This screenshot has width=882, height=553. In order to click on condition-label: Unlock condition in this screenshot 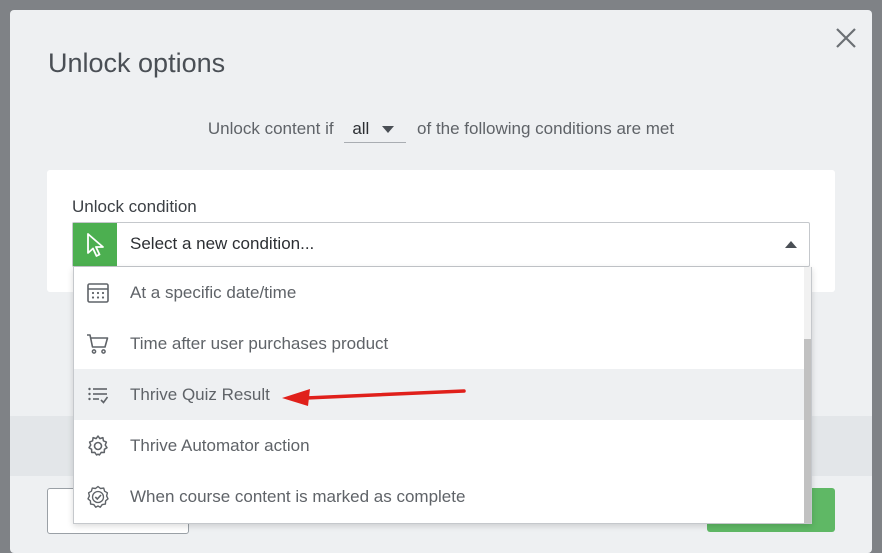, I will do `click(134, 206)`.